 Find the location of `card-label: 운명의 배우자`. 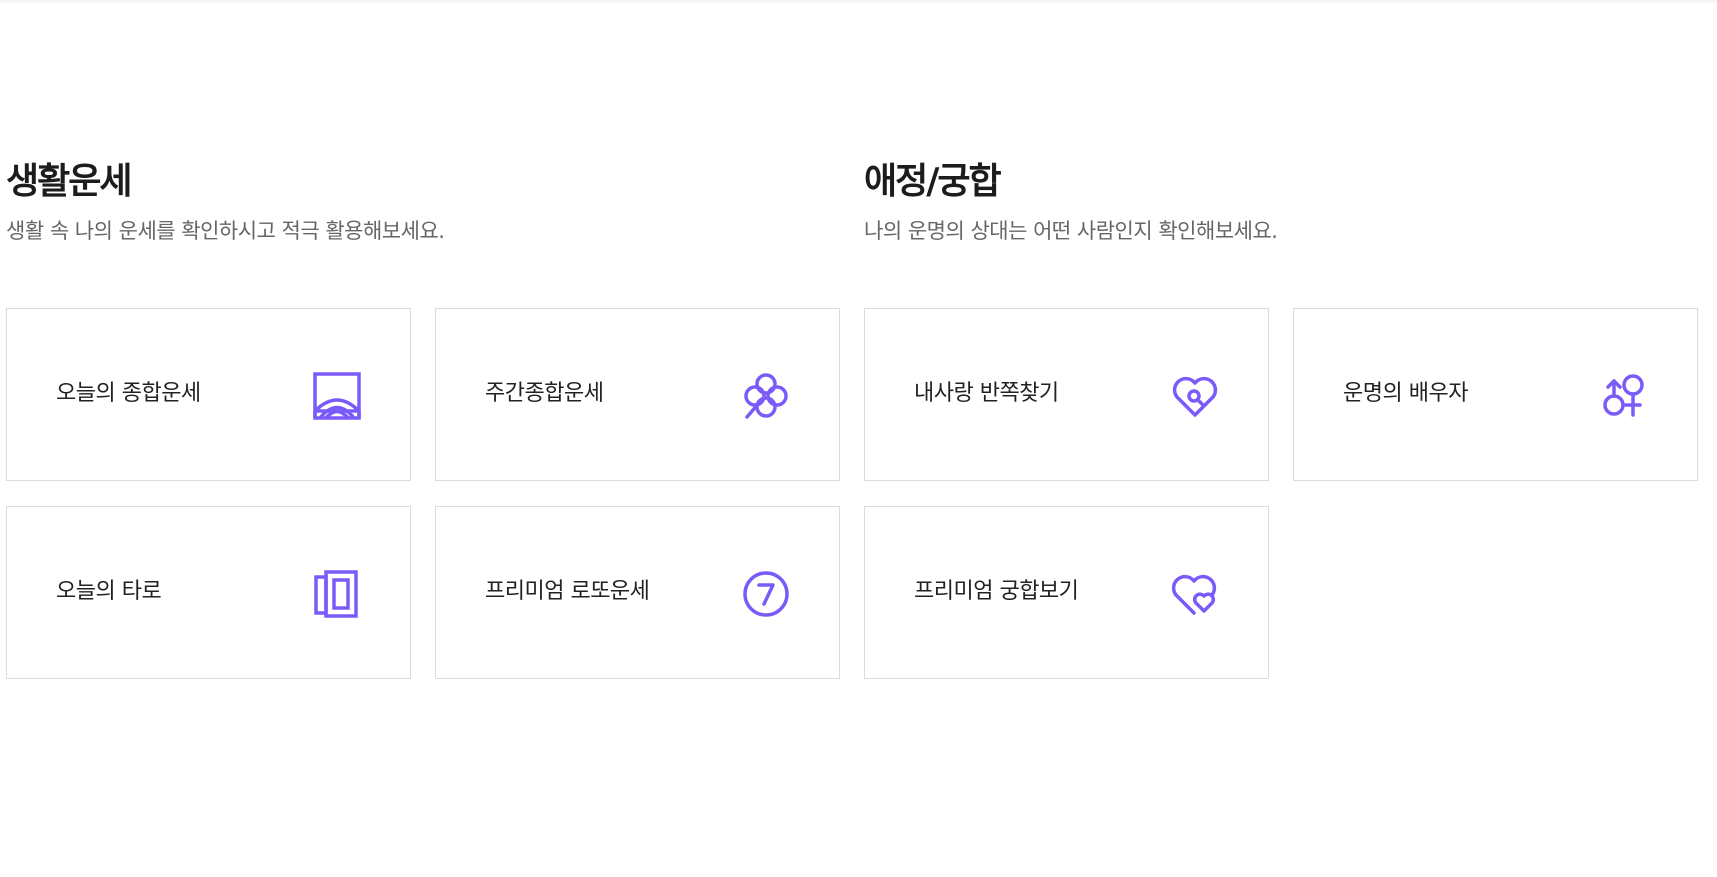

card-label: 운명의 배우자 is located at coordinates (1405, 393).